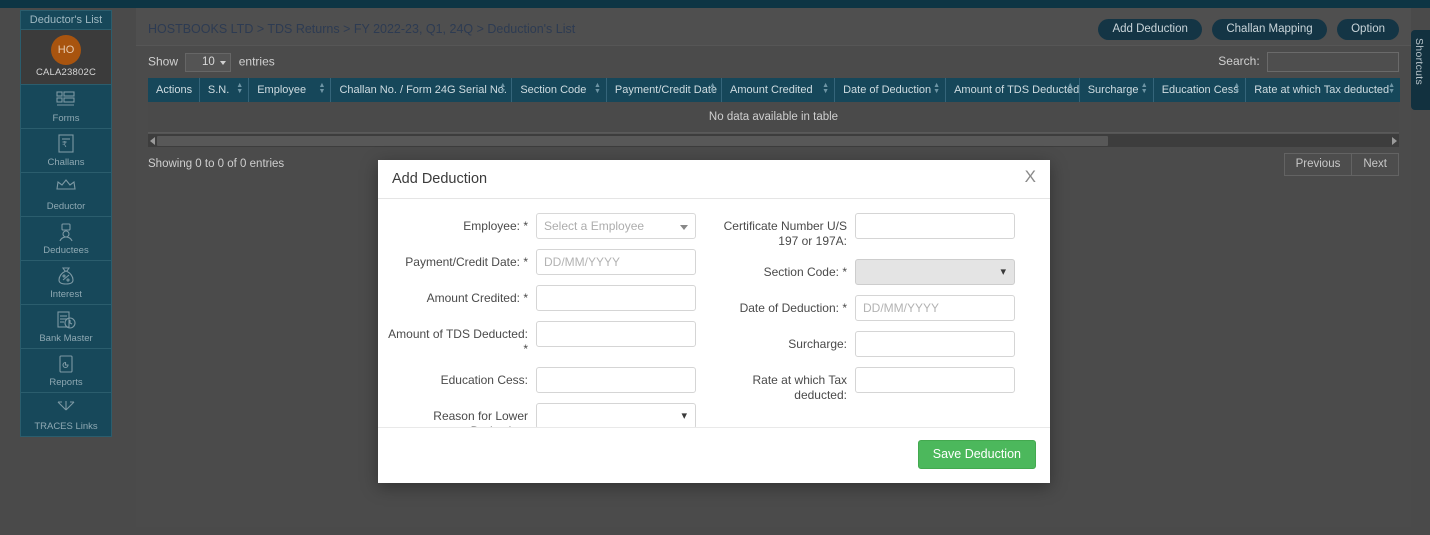 The width and height of the screenshot is (1430, 535). What do you see at coordinates (66, 107) in the screenshot?
I see `sidebar-item-forms: Forms` at bounding box center [66, 107].